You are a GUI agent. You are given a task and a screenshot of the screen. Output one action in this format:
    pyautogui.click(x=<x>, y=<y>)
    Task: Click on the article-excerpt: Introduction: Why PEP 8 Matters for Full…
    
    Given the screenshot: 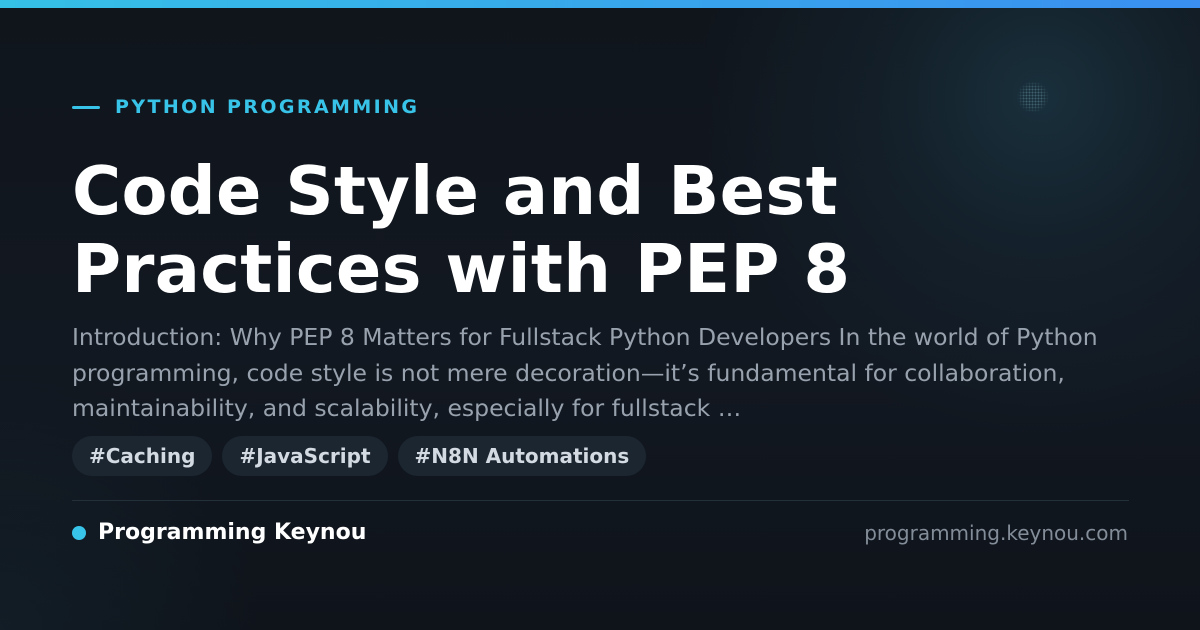 What is the action you would take?
    pyautogui.click(x=585, y=372)
    